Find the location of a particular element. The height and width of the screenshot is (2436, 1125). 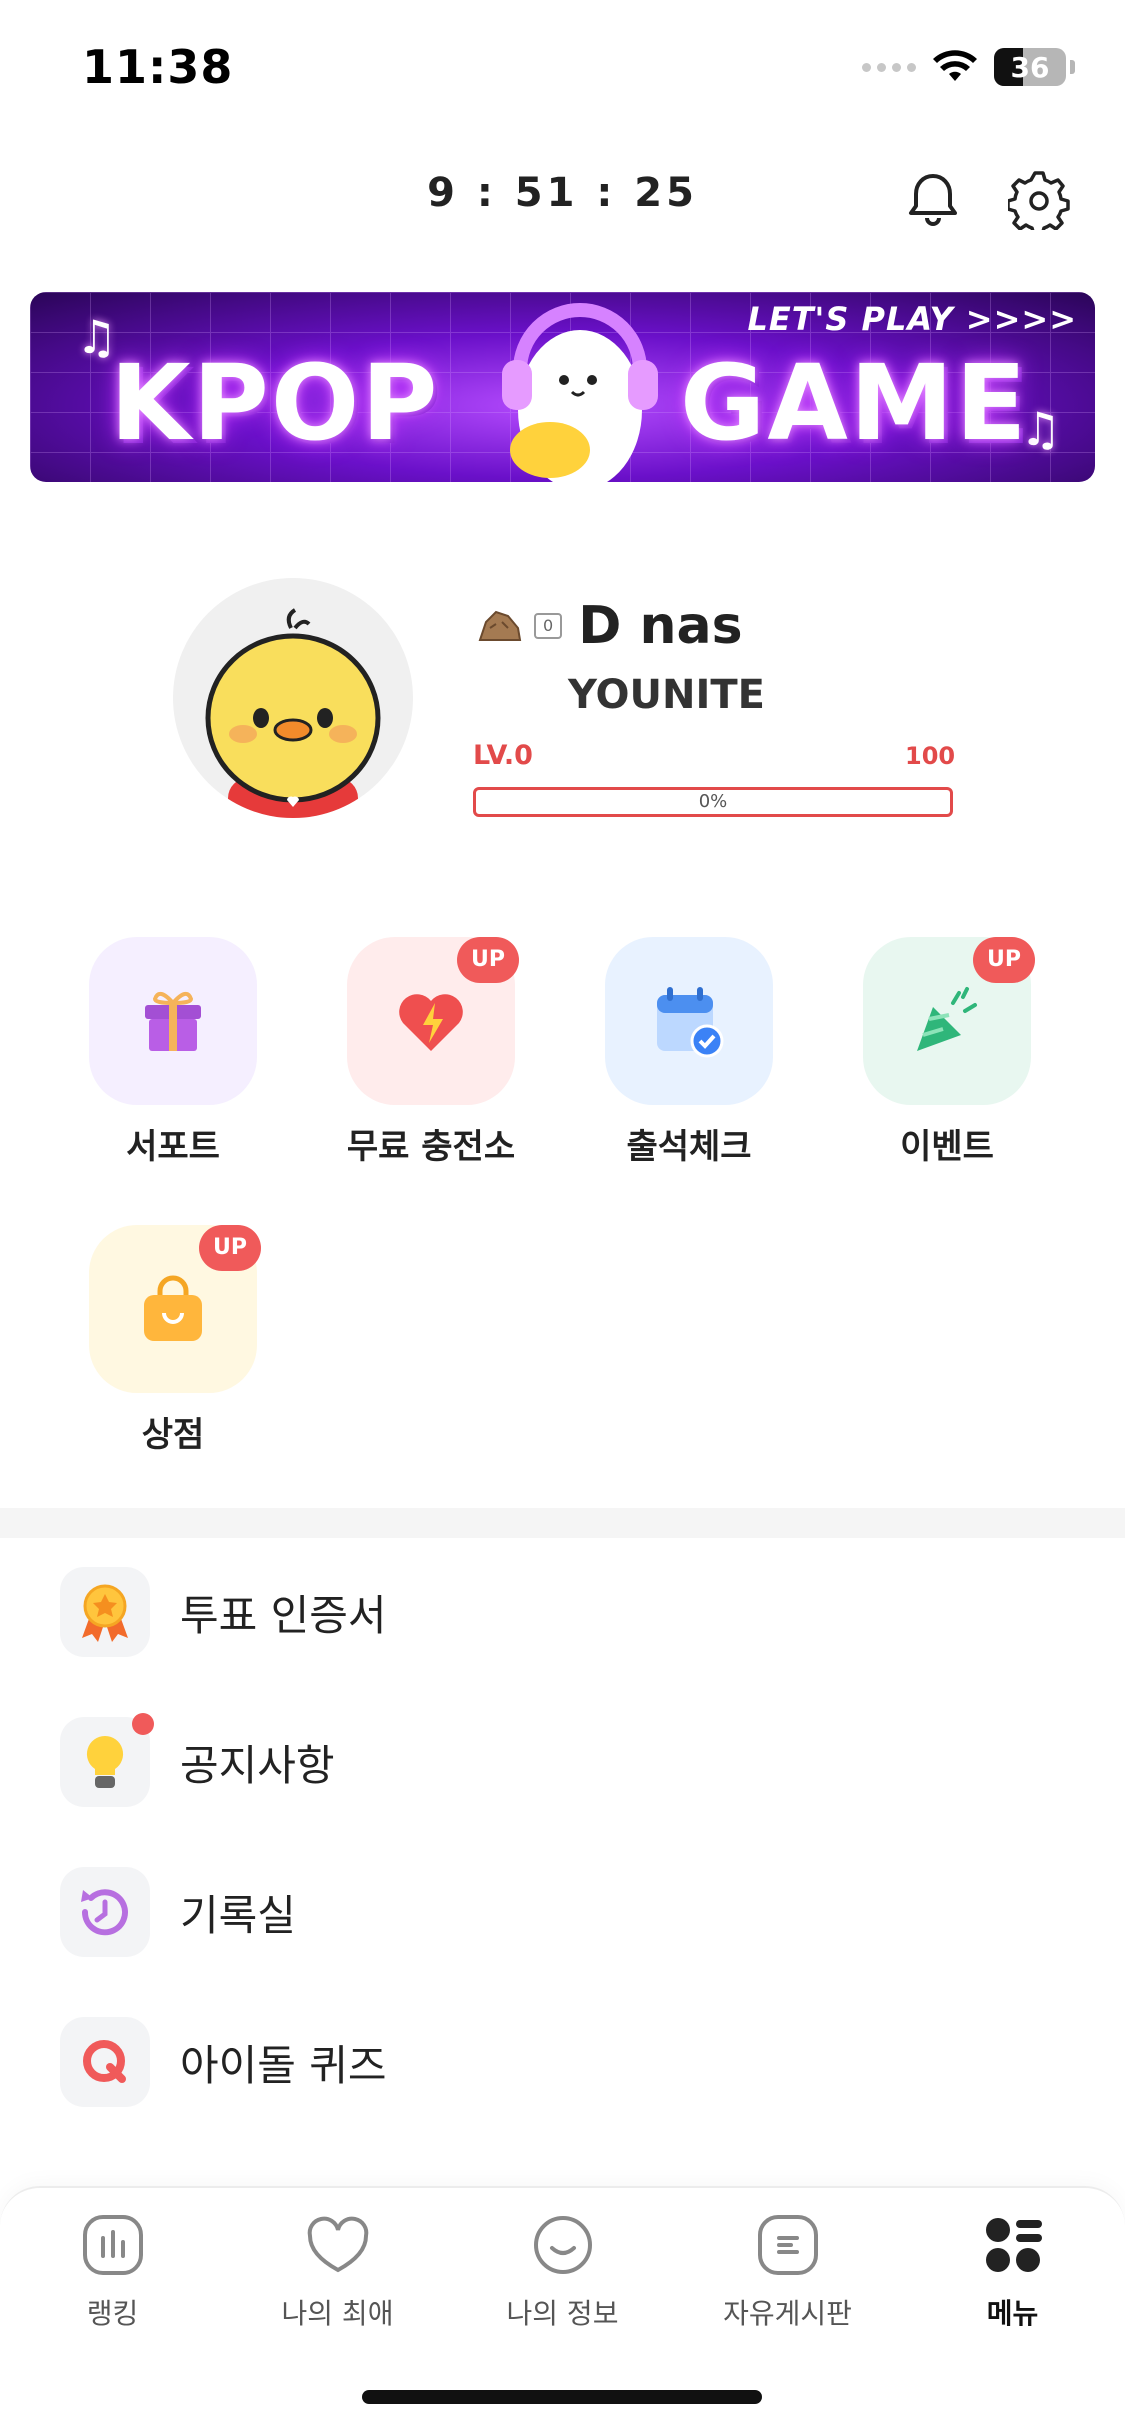

cellular-signal-icon is located at coordinates (889, 67).